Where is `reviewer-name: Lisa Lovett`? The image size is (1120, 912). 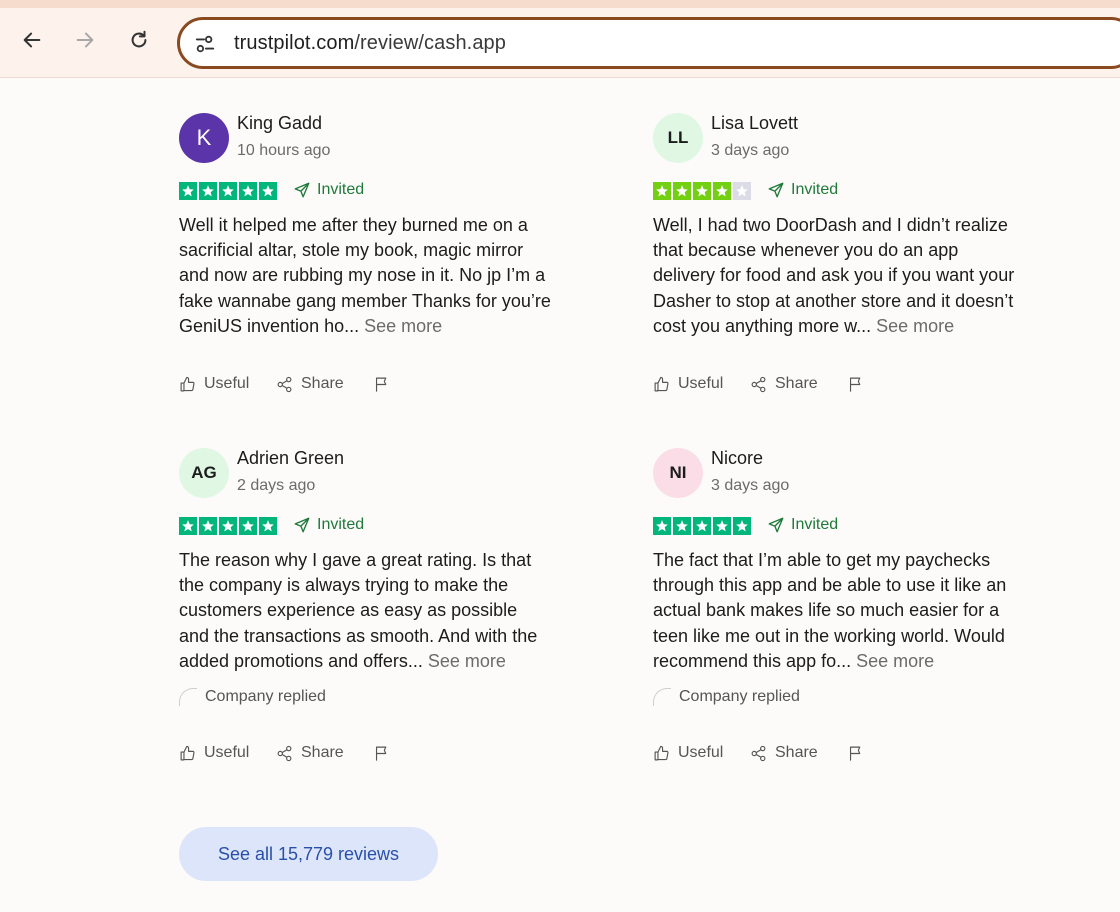 reviewer-name: Lisa Lovett is located at coordinates (754, 123).